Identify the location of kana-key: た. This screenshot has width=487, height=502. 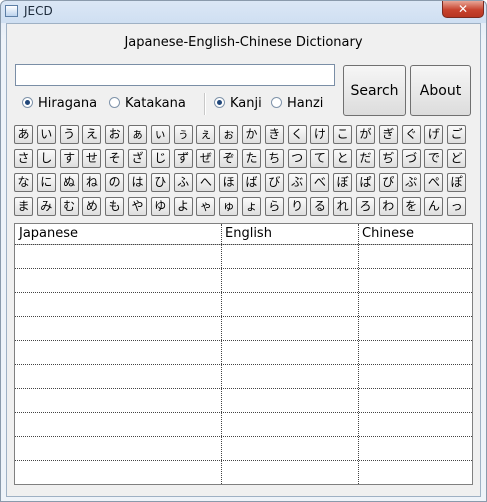
(251, 158).